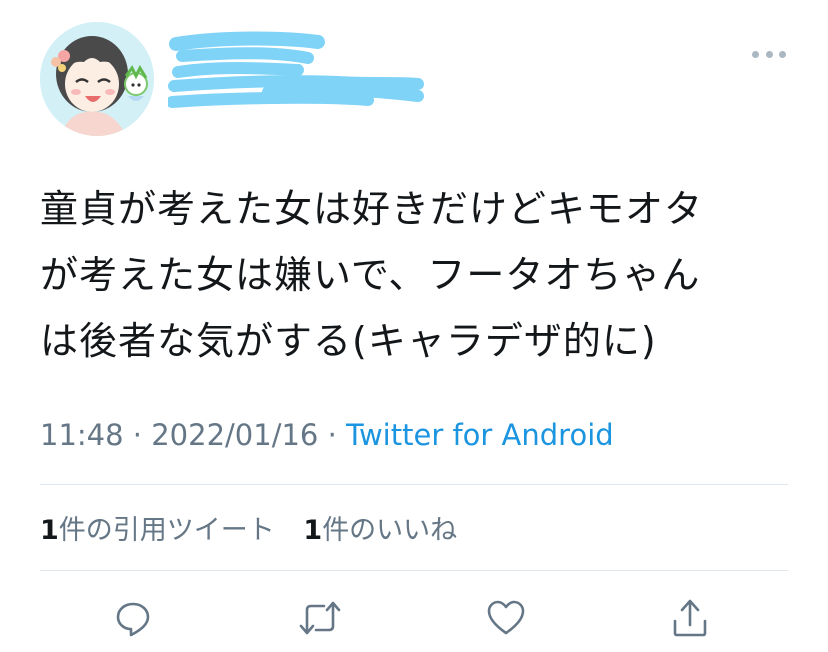 The width and height of the screenshot is (828, 652). What do you see at coordinates (313, 530) in the screenshot?
I see `likes-count: 1` at bounding box center [313, 530].